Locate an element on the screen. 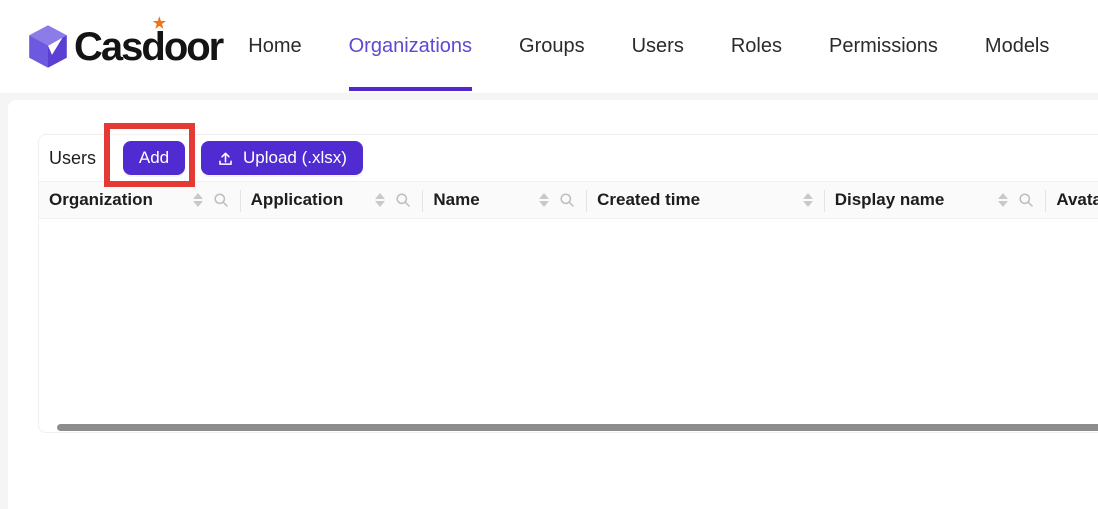 The width and height of the screenshot is (1098, 509). nav-item-home: Home is located at coordinates (274, 46).